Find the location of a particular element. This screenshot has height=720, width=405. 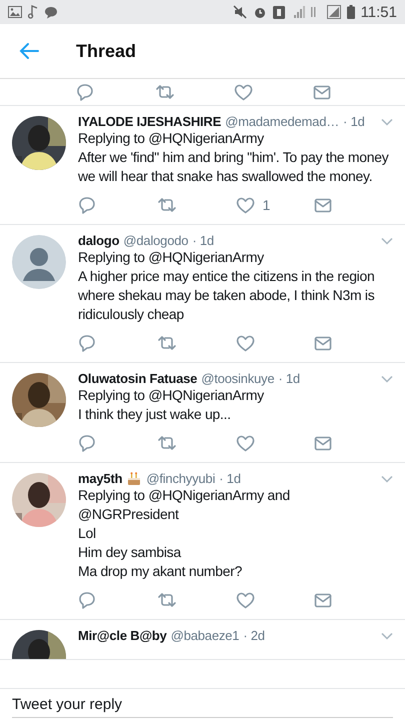

user-name: may5th is located at coordinates (100, 478).